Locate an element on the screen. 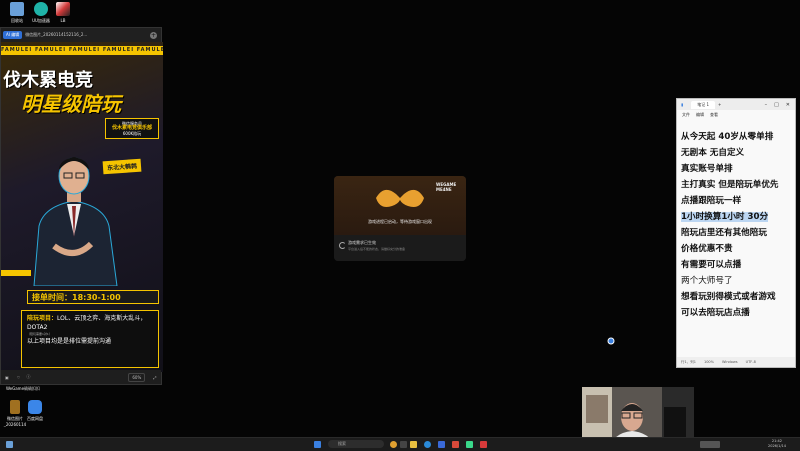 Image resolution: width=800 pixels, height=451 pixels. dialog-status-row: 游戏需求已生效 平台进入后不能的状态，请做好充分的准备 is located at coordinates (400, 248).